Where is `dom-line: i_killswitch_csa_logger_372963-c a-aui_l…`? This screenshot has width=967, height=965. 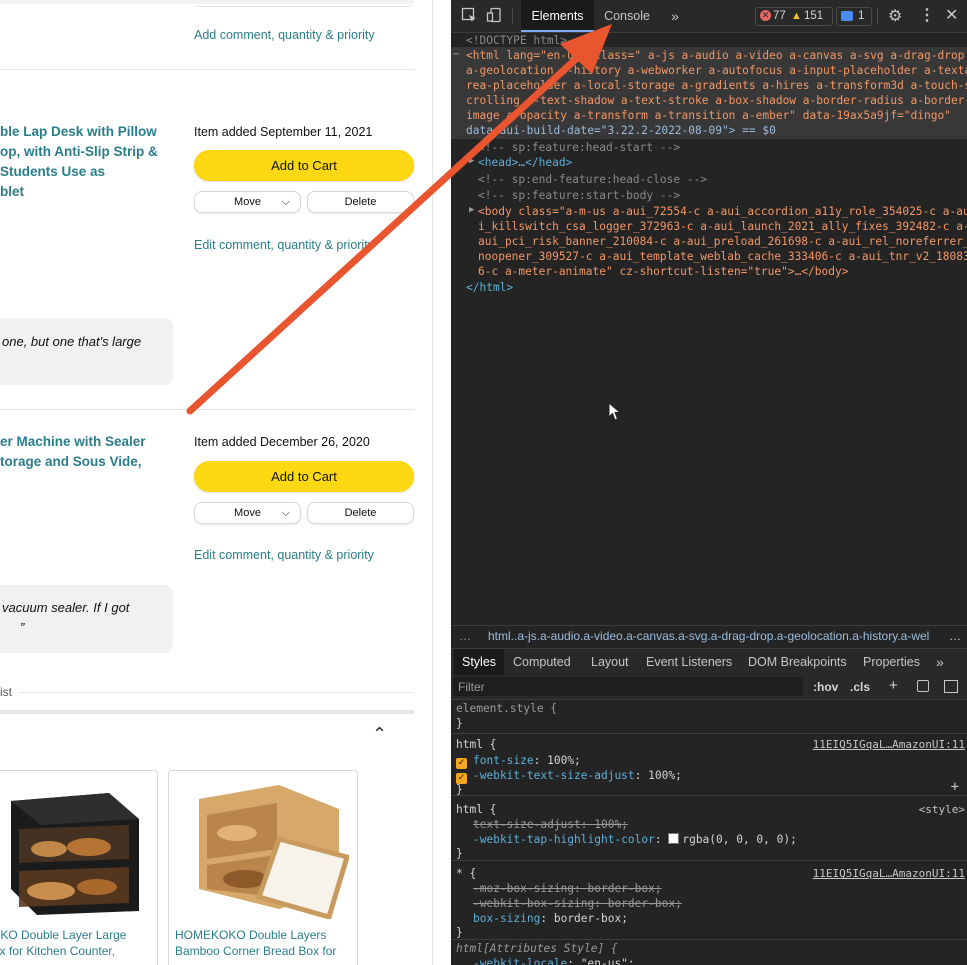 dom-line: i_killswitch_csa_logger_372963-c a-aui_l… is located at coordinates (722, 226).